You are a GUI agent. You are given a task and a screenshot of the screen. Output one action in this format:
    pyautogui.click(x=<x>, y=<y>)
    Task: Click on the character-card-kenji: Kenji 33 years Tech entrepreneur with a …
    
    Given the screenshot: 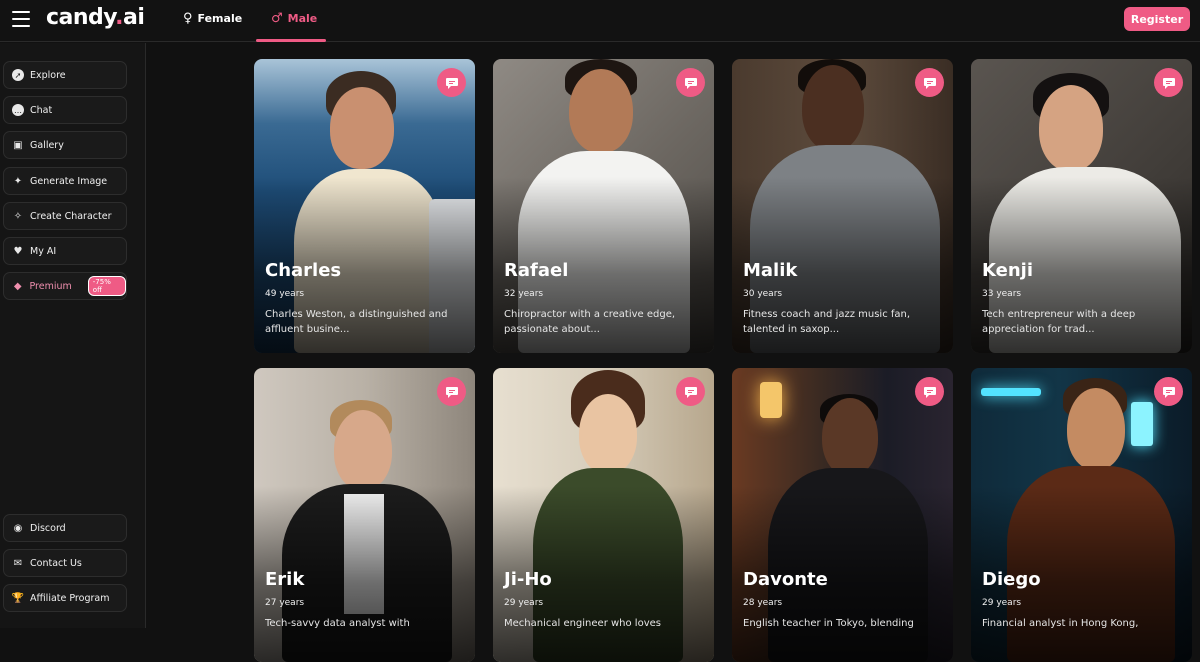 What is the action you would take?
    pyautogui.click(x=1081, y=206)
    